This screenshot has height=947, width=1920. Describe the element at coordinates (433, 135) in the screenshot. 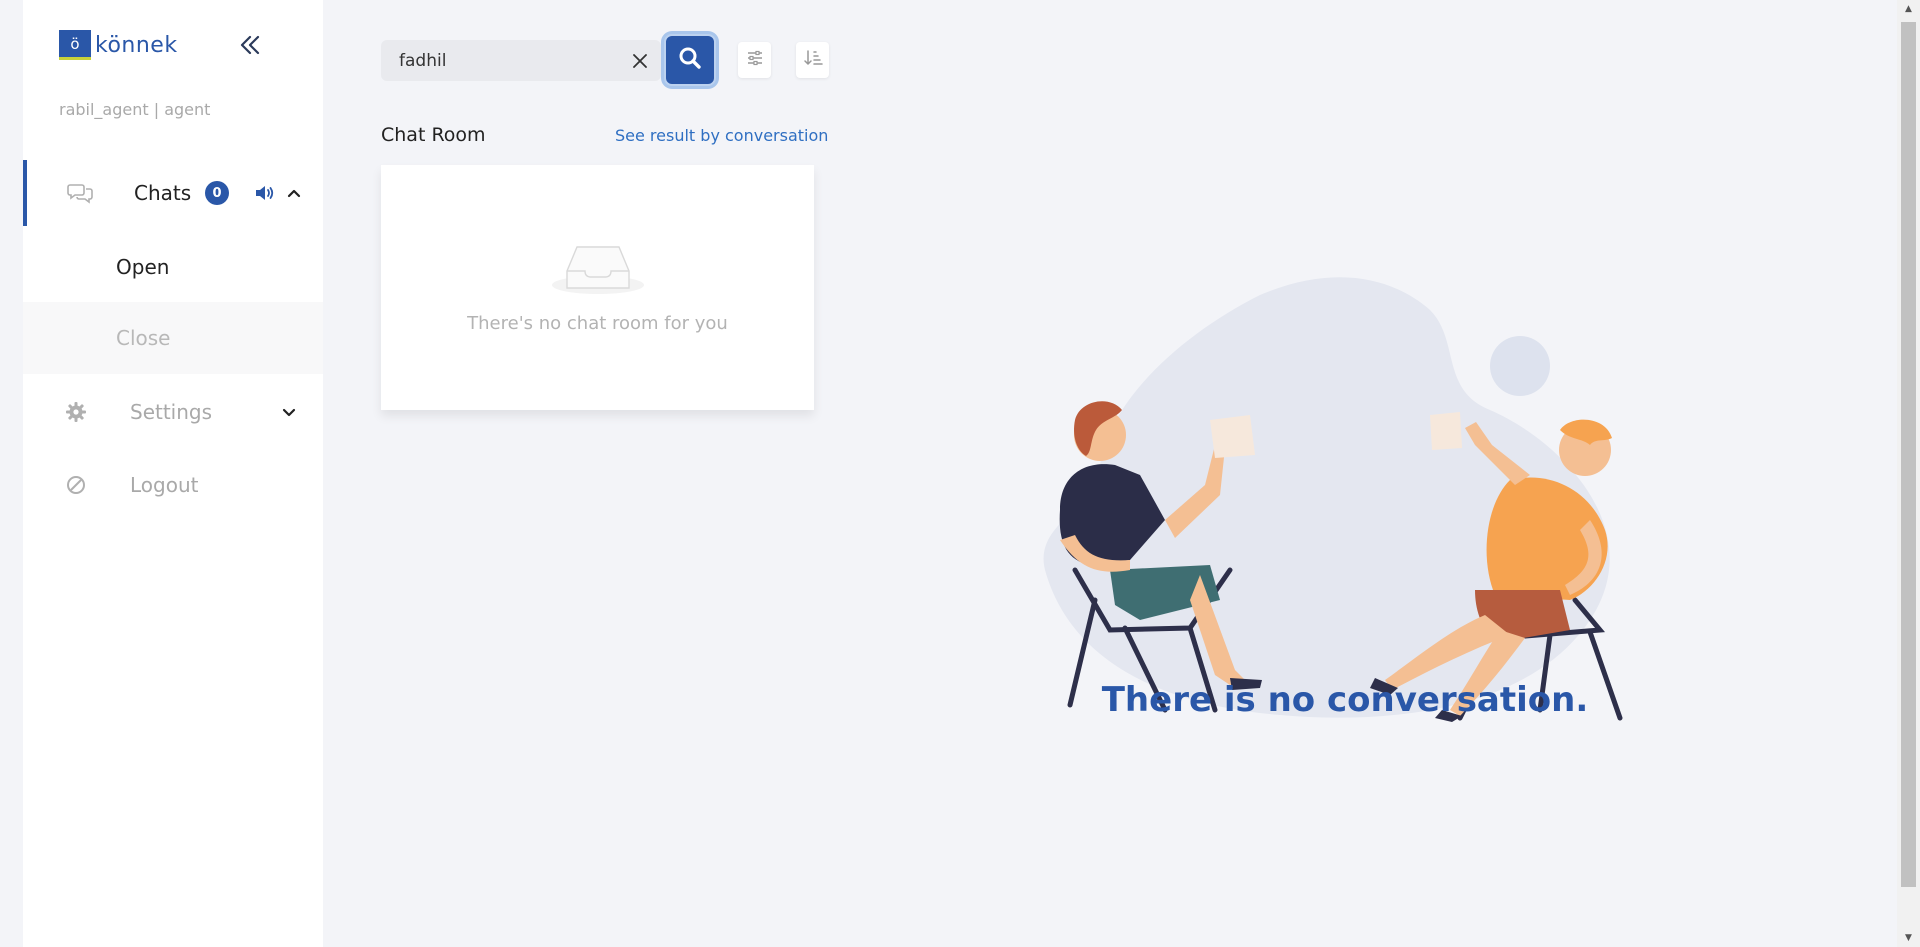

I see `section-title: Chat Room` at that location.